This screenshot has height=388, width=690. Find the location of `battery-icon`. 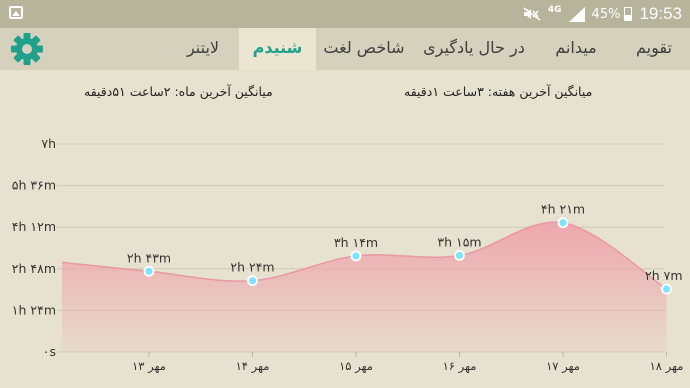

battery-icon is located at coordinates (628, 14).